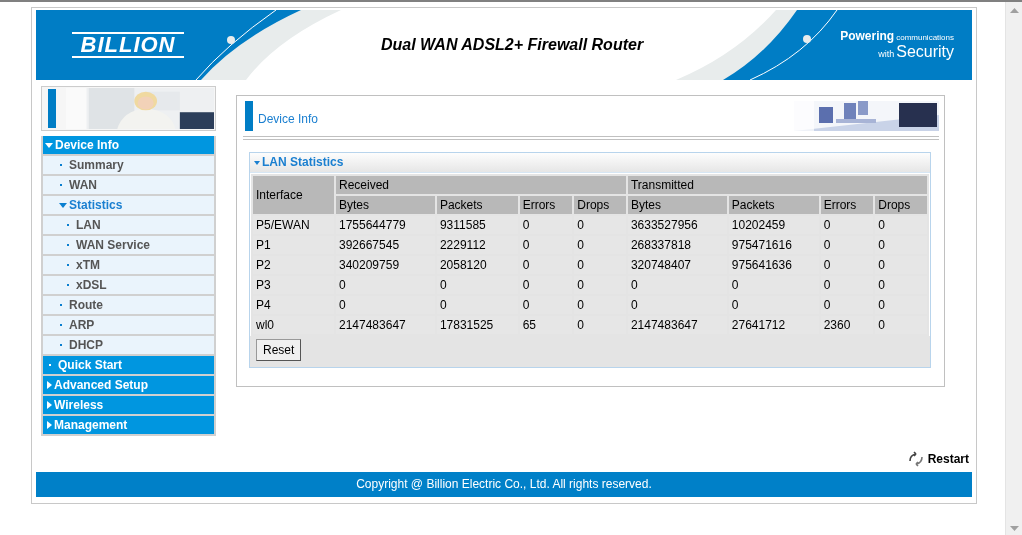 The image size is (1022, 535). I want to click on menu-item: WAN, so click(128, 185).